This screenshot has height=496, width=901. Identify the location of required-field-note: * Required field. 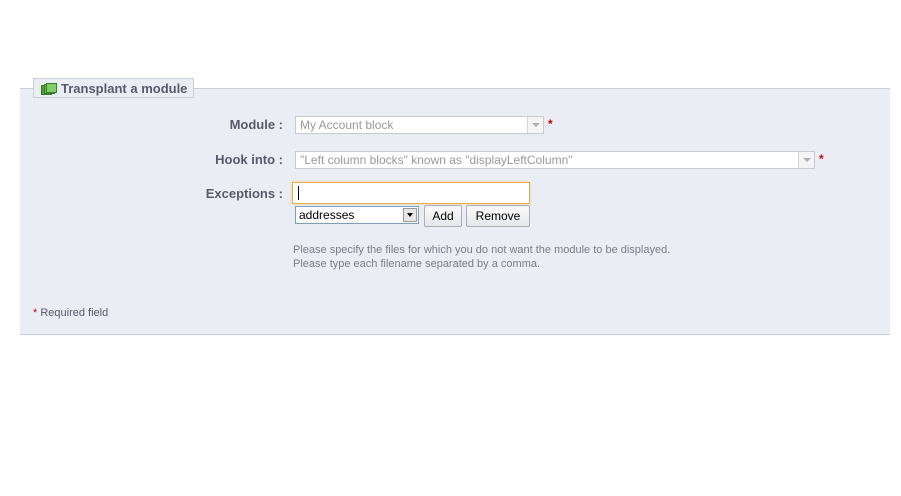
(70, 313).